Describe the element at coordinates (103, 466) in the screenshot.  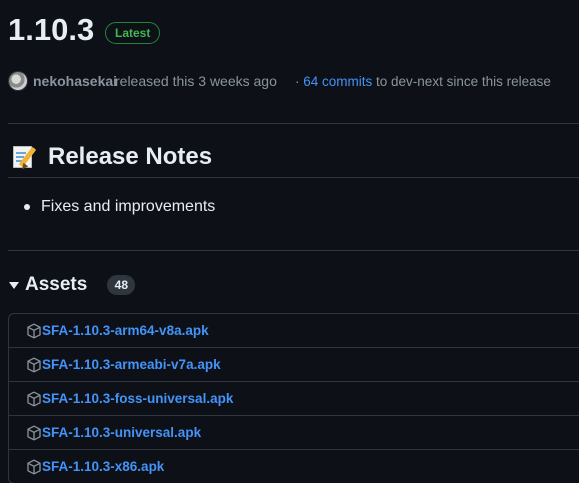
I see `asset-link: SFA-1.10.3-x86.apk` at that location.